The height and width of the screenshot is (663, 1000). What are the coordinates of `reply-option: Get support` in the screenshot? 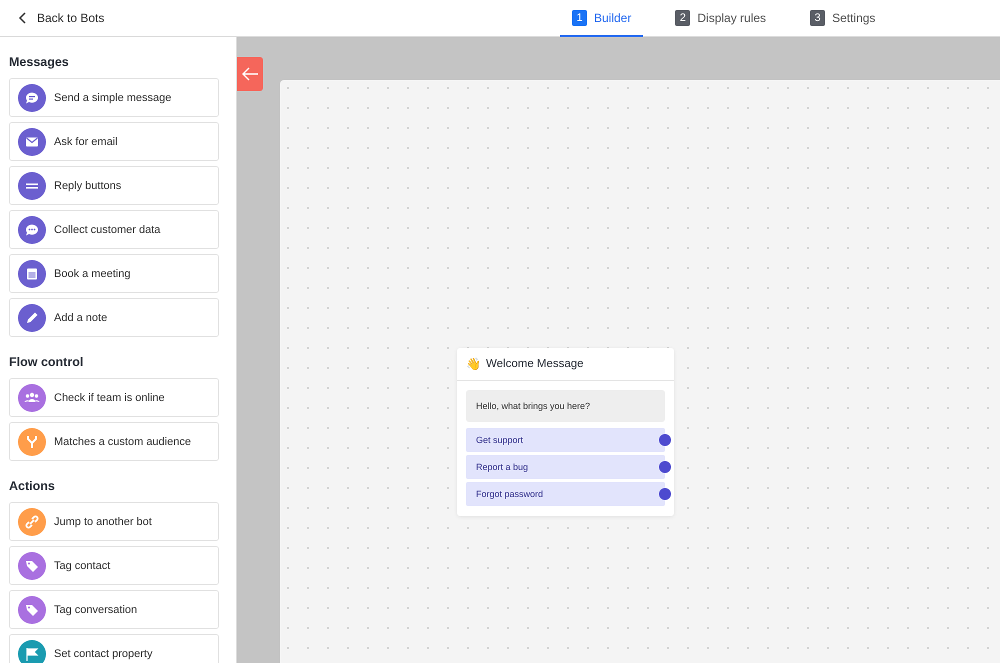 It's located at (565, 440).